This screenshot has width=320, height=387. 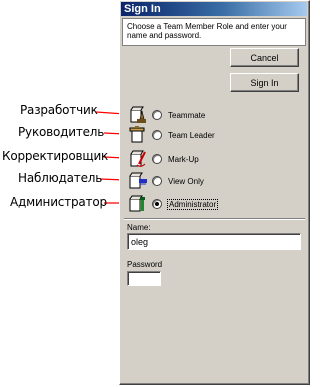 I want to click on role-option-administrator: Administrator, so click(x=173, y=204).